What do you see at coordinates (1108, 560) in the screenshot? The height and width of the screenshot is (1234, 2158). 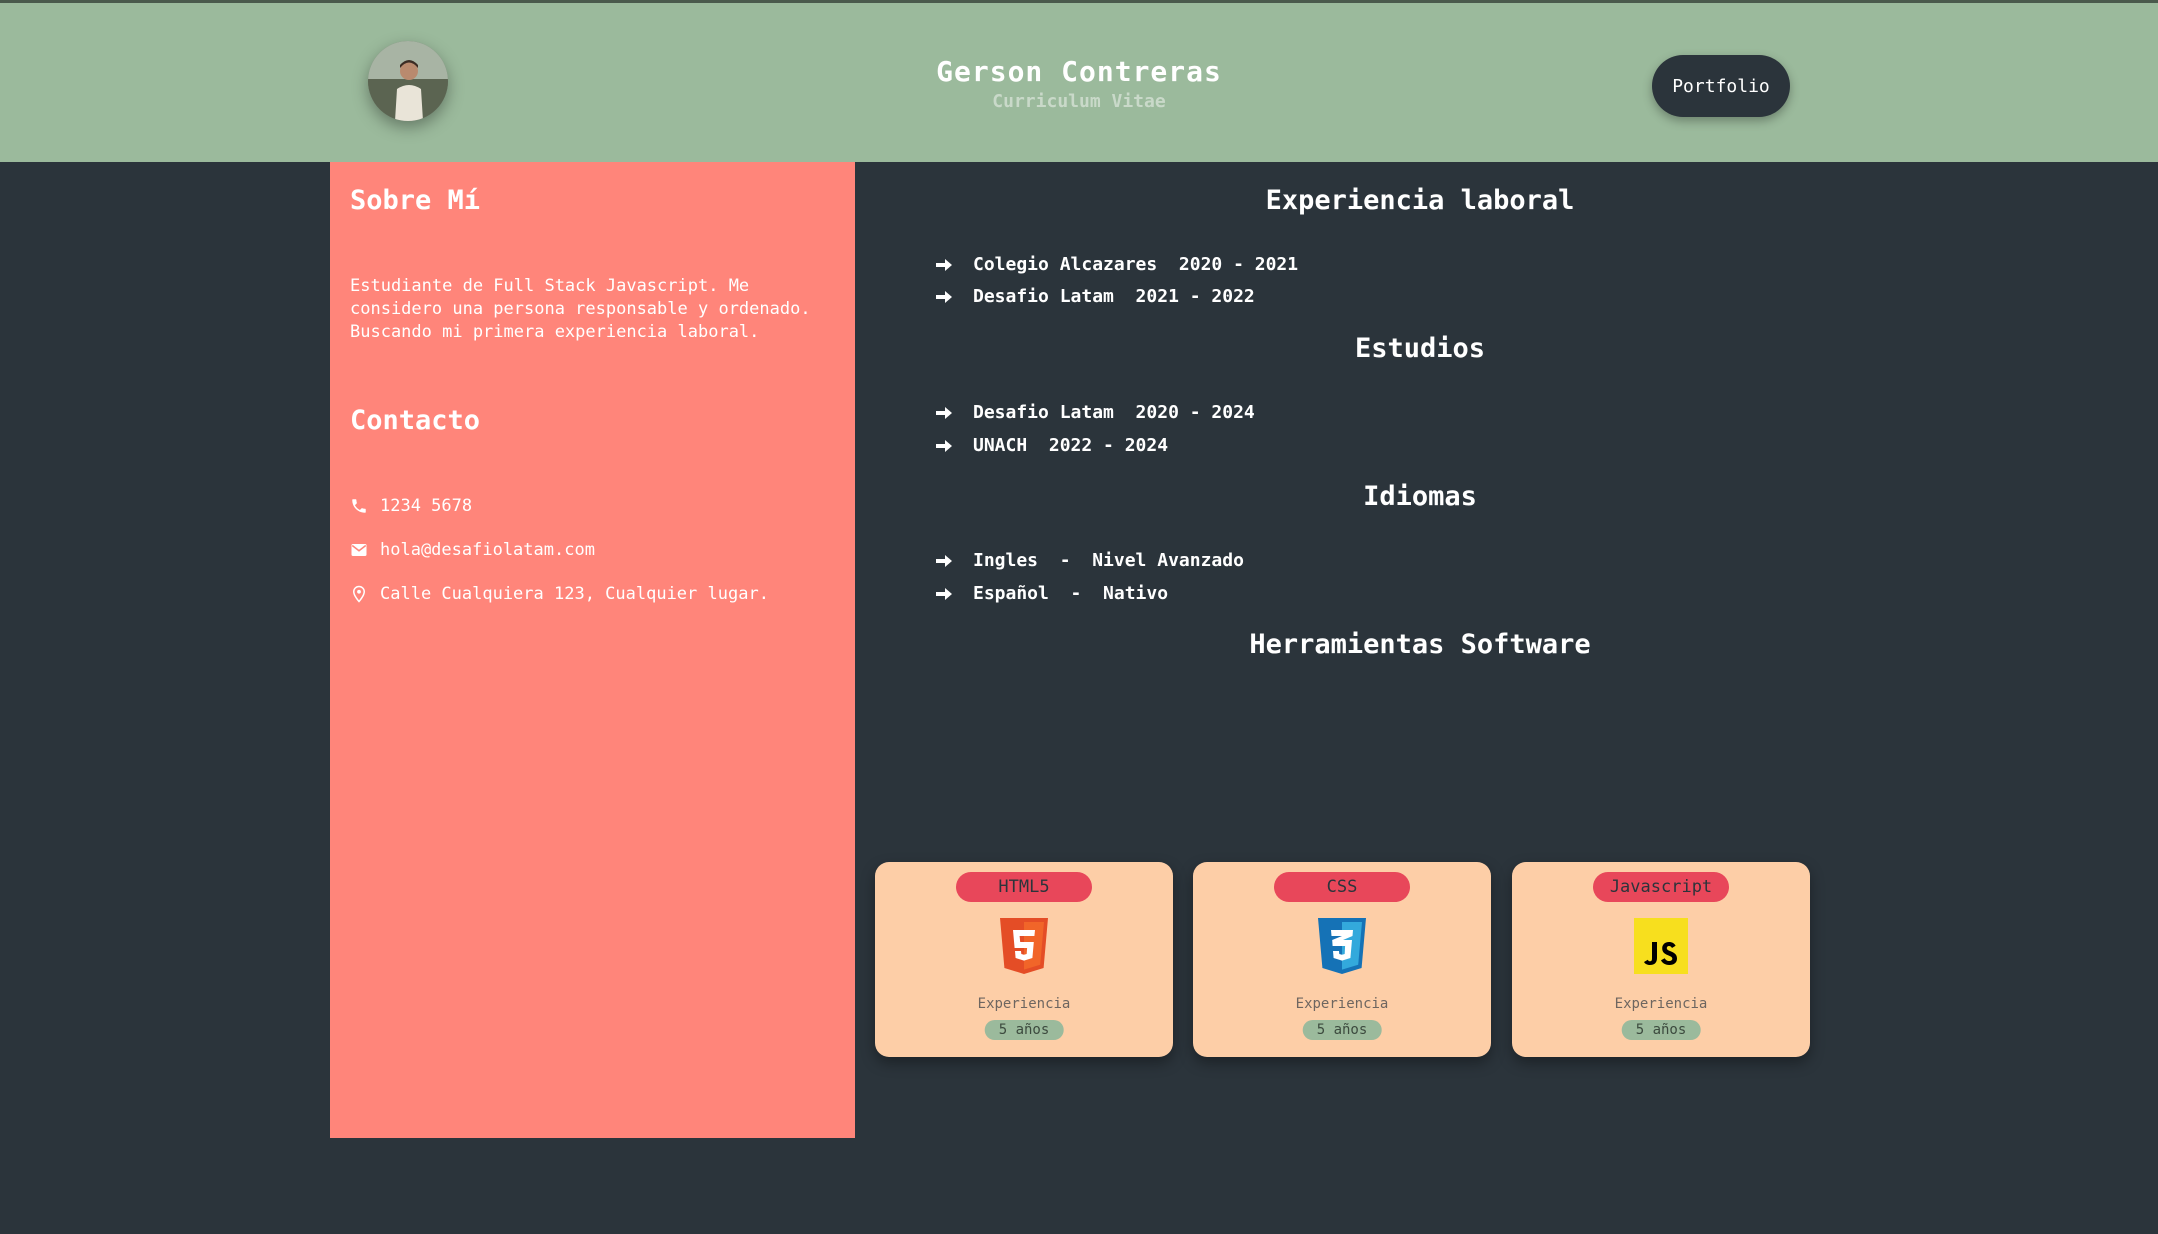 I see `languages-item-text: Ingles - Nivel Avanzado` at bounding box center [1108, 560].